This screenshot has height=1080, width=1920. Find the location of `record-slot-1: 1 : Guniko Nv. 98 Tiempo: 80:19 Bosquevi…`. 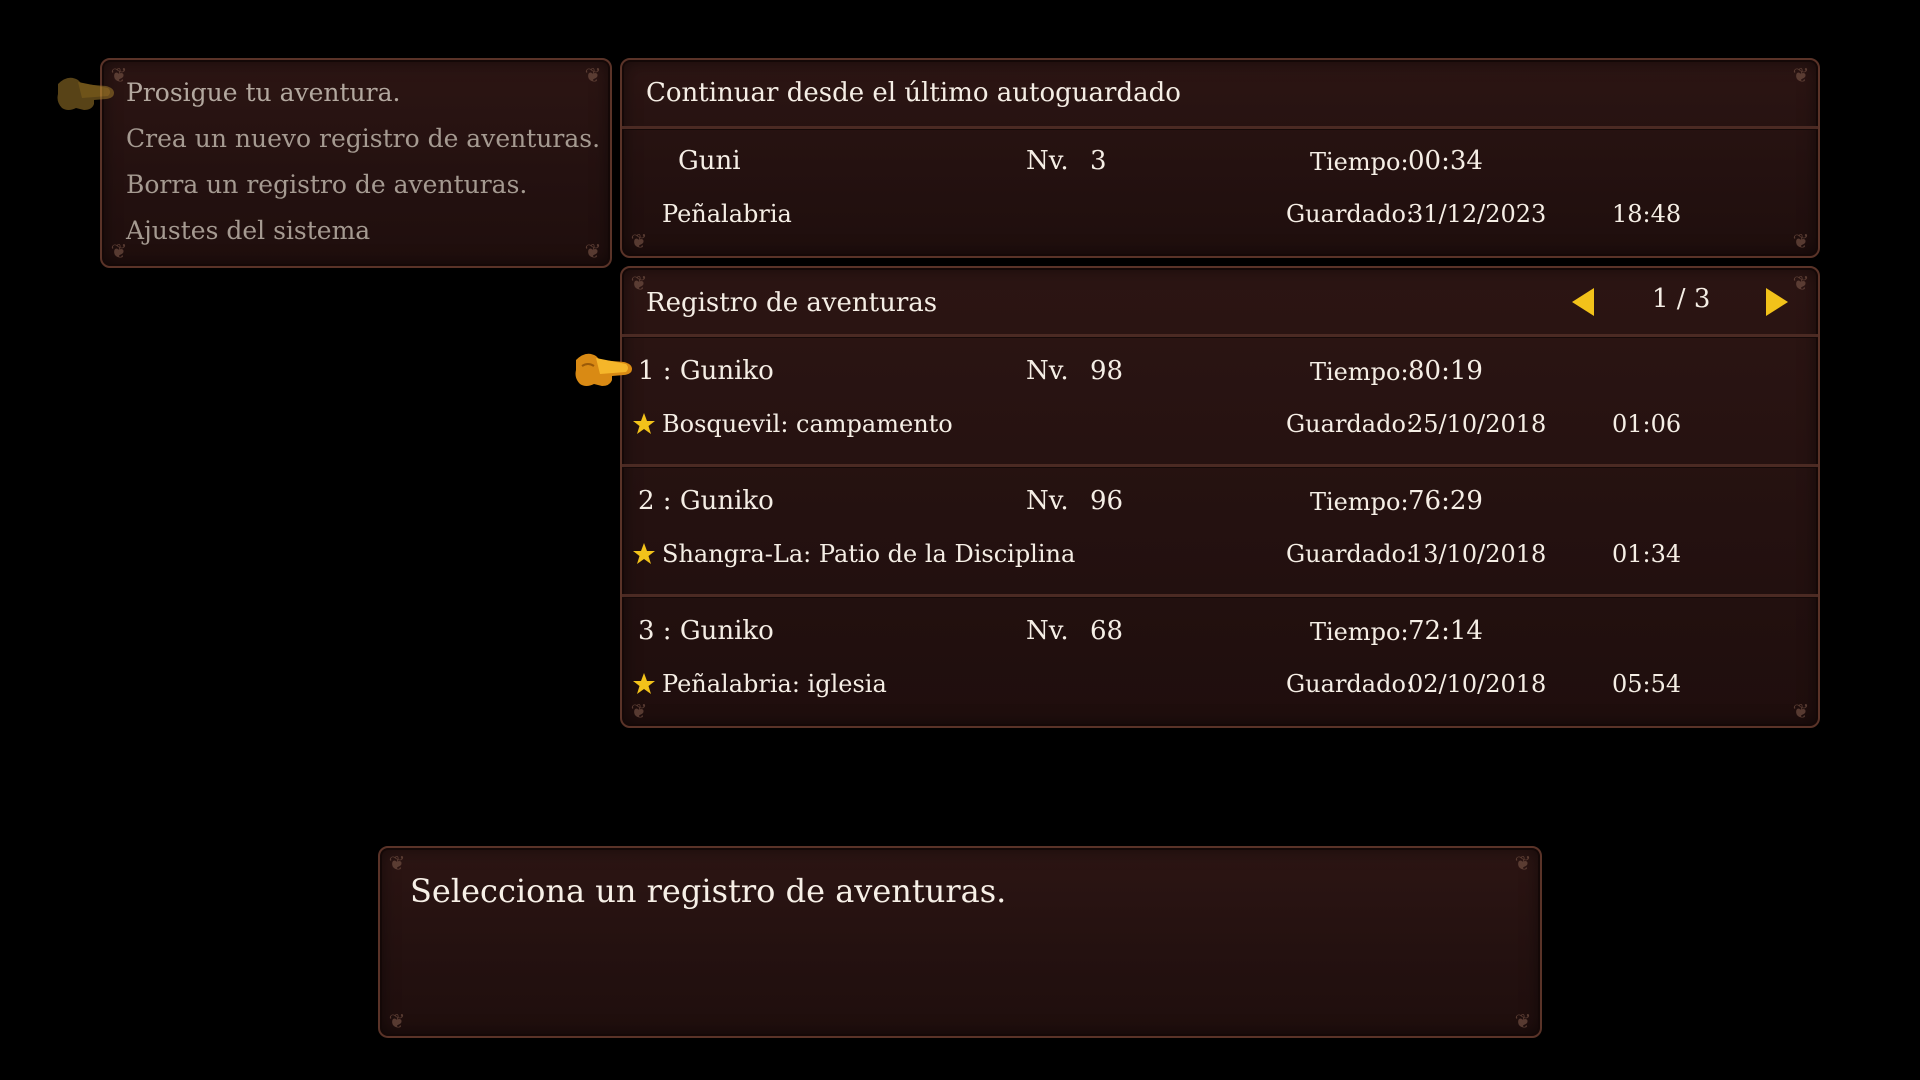

record-slot-1: 1 : Guniko Nv. 98 Tiempo: 80:19 Bosquevi… is located at coordinates (1220, 402).